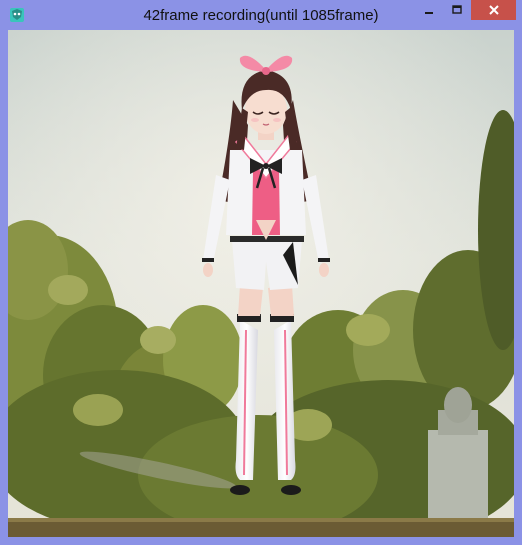 The image size is (522, 545). I want to click on maximize-icon, so click(457, 9).